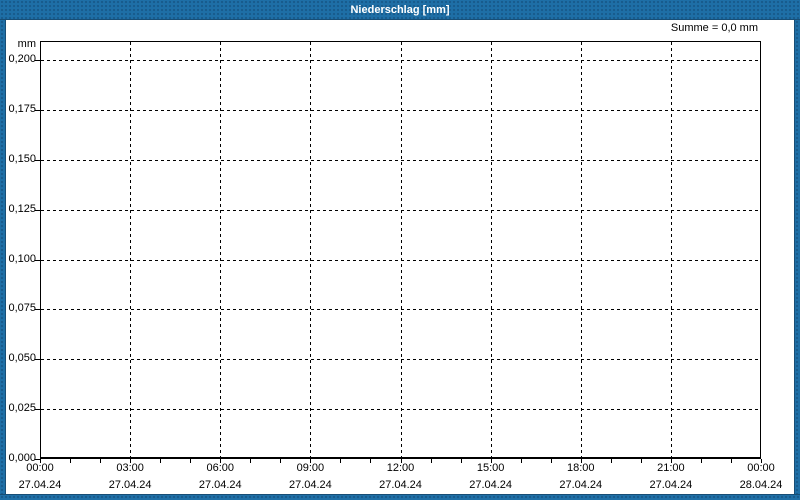 The width and height of the screenshot is (800, 500). What do you see at coordinates (310, 468) in the screenshot?
I see `x-tick-time-label: 09:00` at bounding box center [310, 468].